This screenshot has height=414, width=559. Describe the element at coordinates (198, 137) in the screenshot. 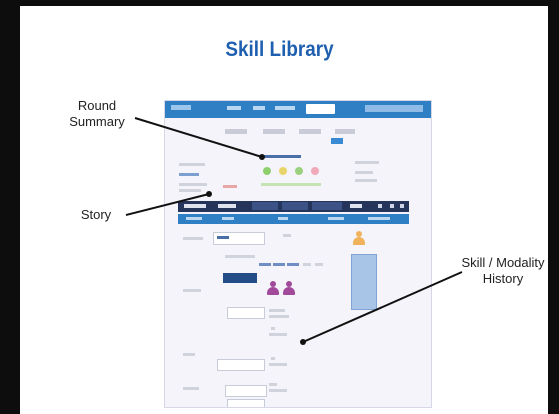

I see `pointer-round-summary` at that location.